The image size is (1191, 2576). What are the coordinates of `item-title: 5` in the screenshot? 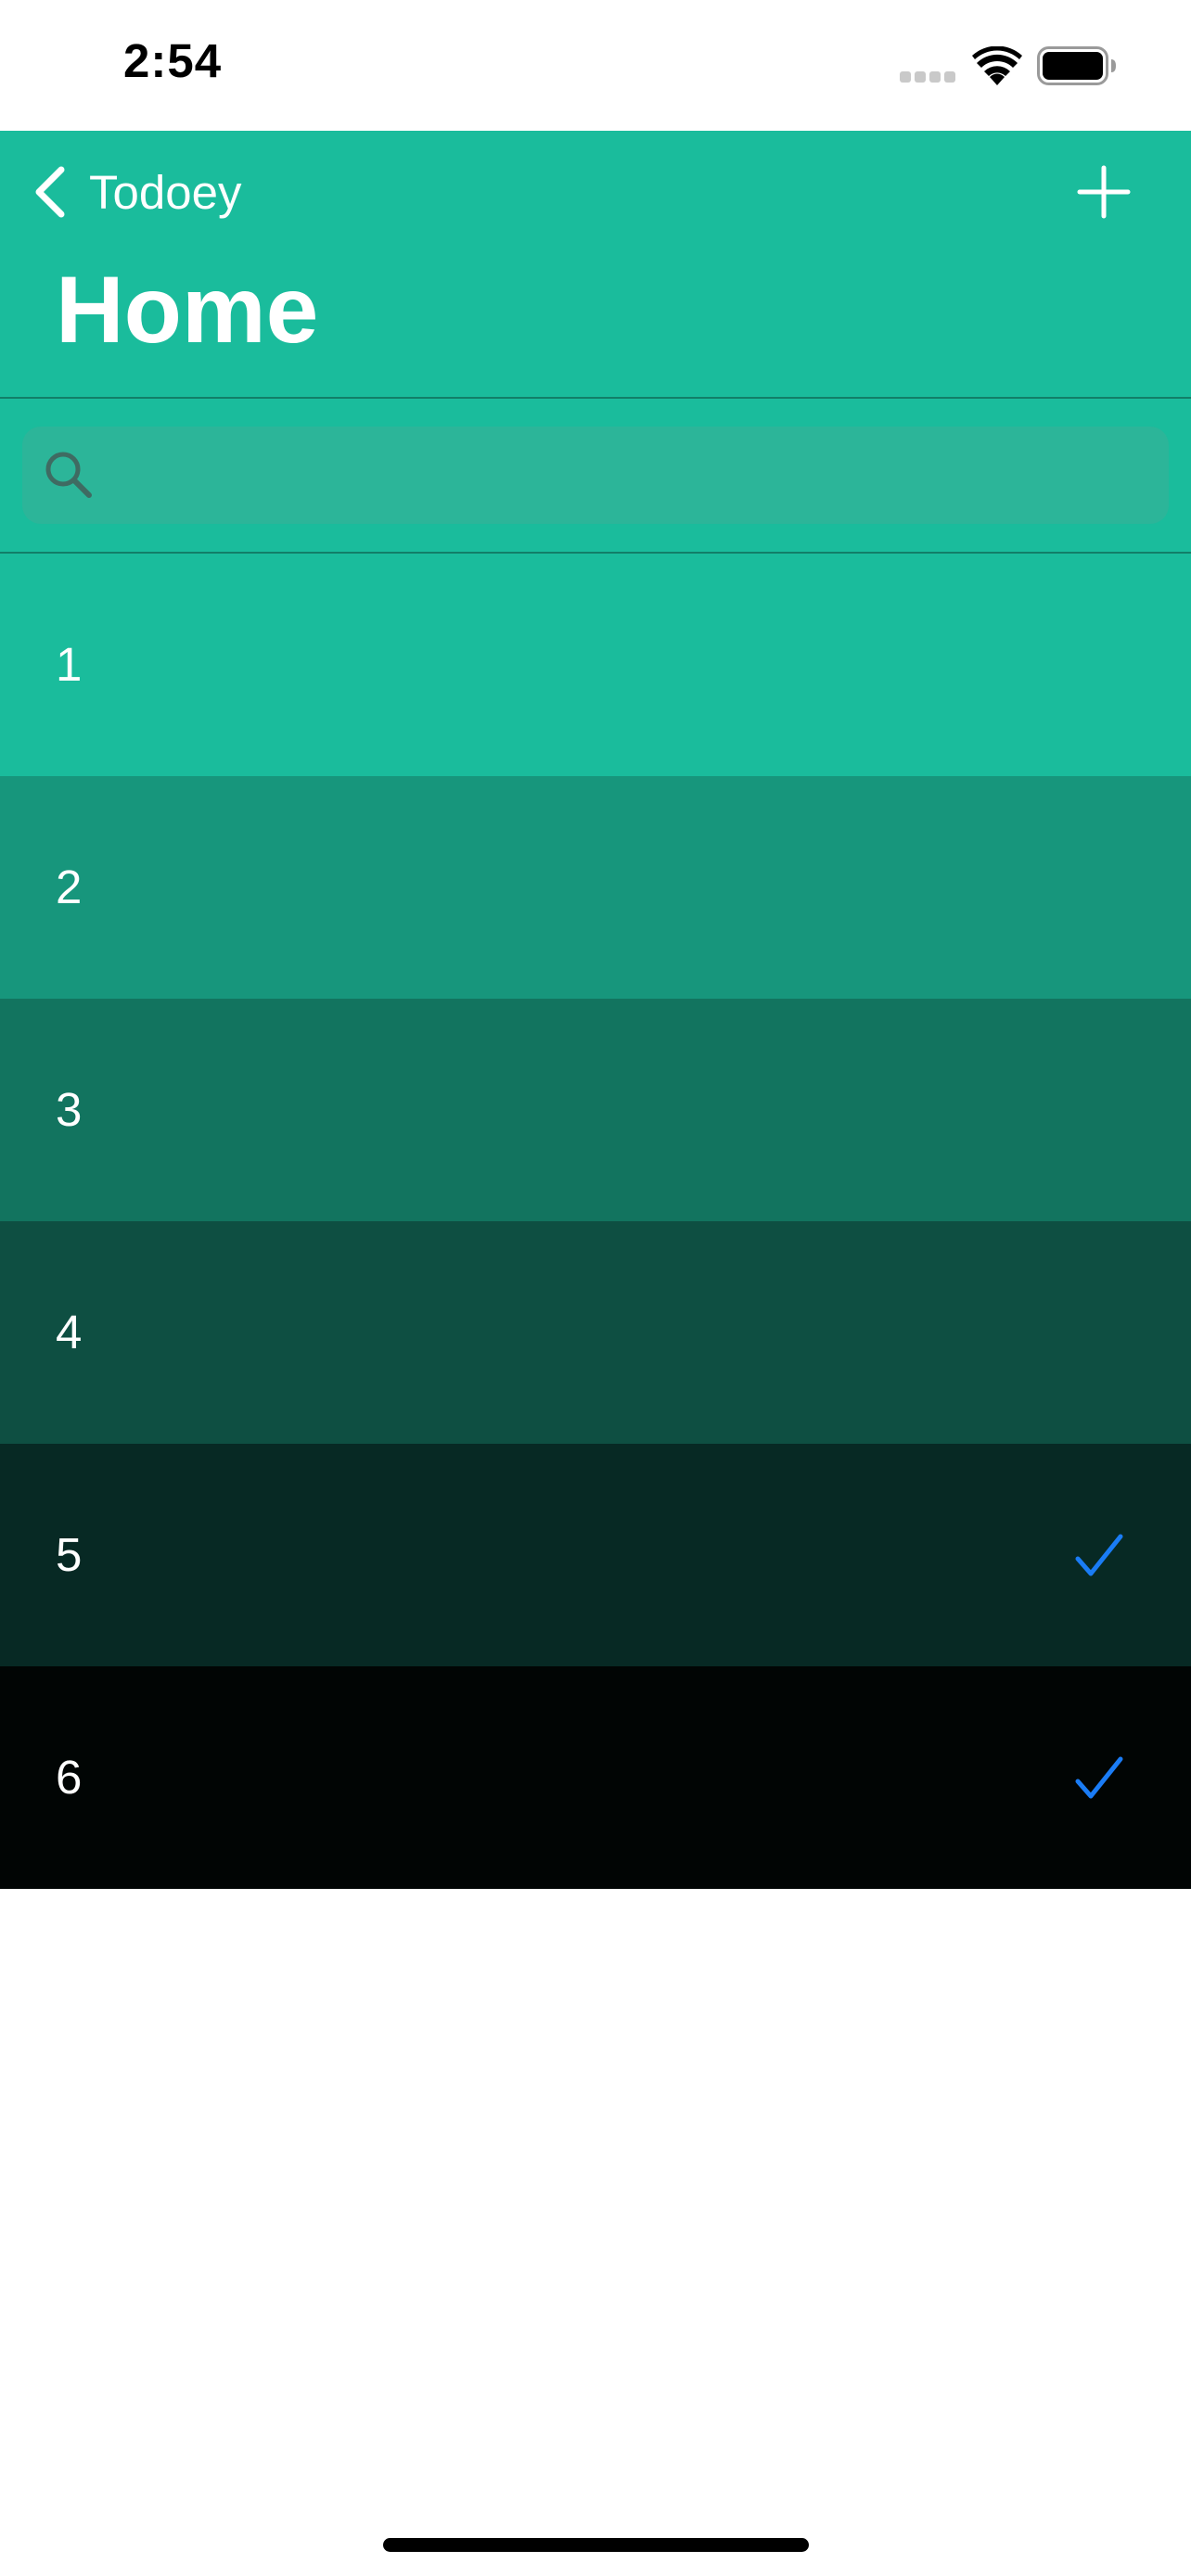 It's located at (69, 1554).